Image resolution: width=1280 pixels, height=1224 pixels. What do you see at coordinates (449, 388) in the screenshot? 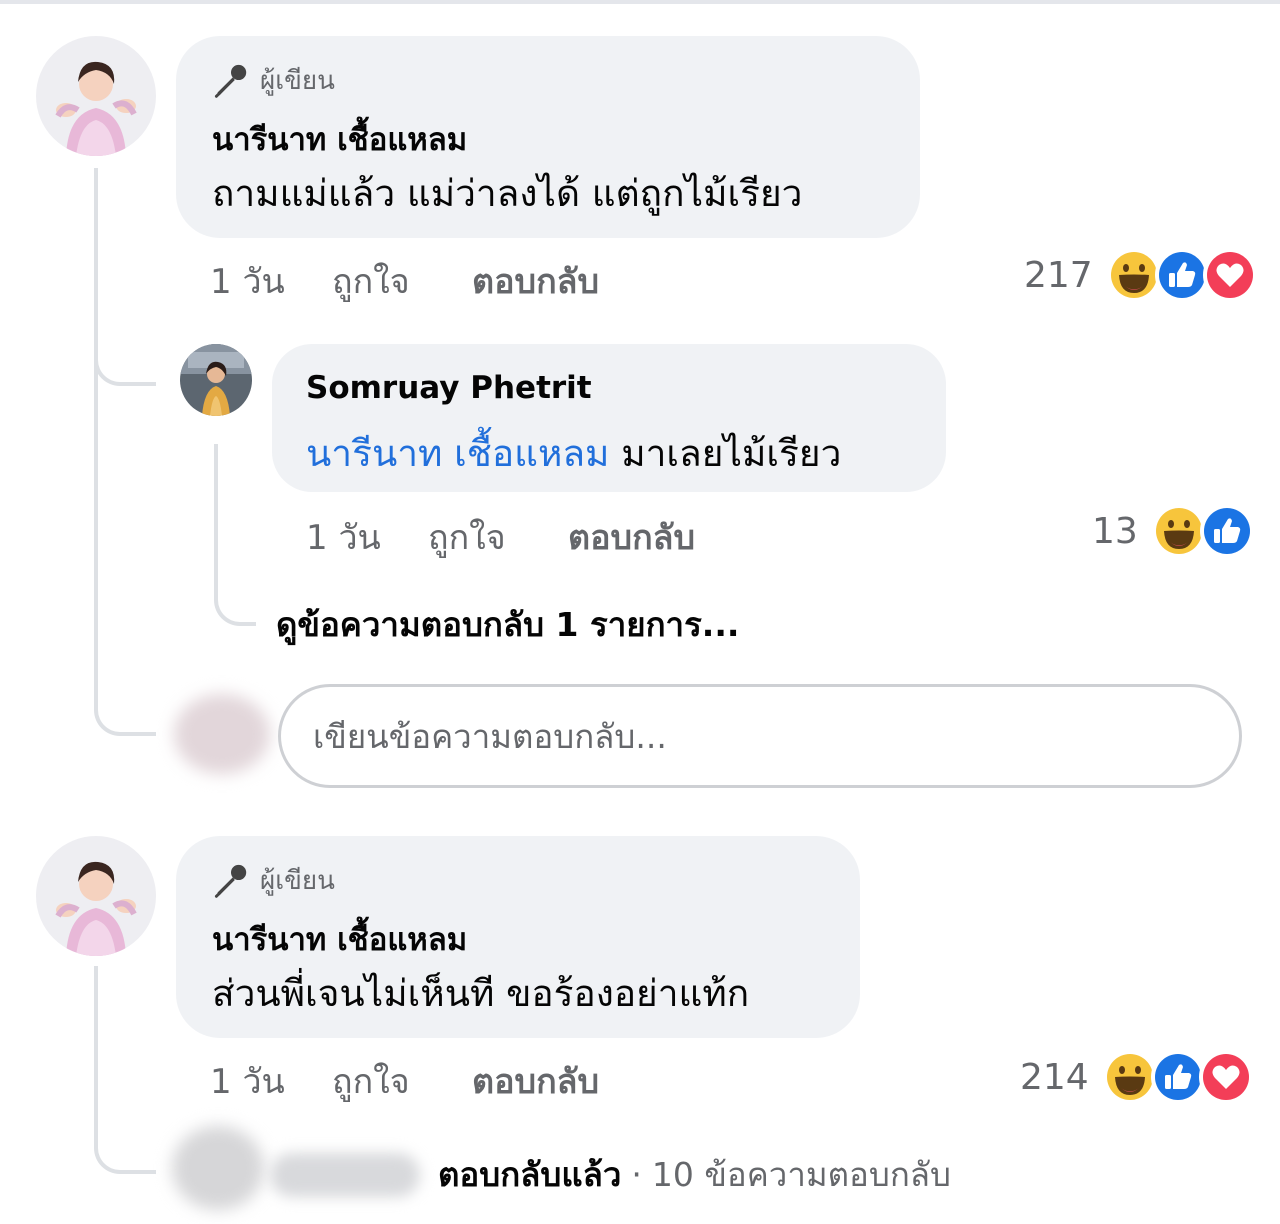
I see `reply-author-name: Somruay Phetrit` at bounding box center [449, 388].